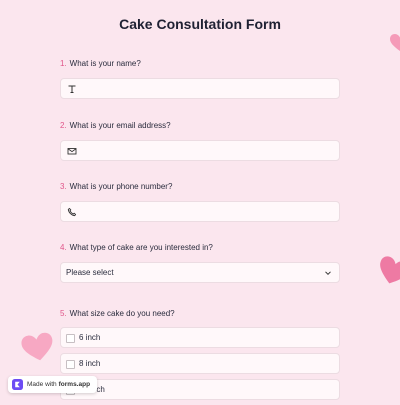 The image size is (400, 405). Describe the element at coordinates (63, 125) in the screenshot. I see `question-number: 2.` at that location.